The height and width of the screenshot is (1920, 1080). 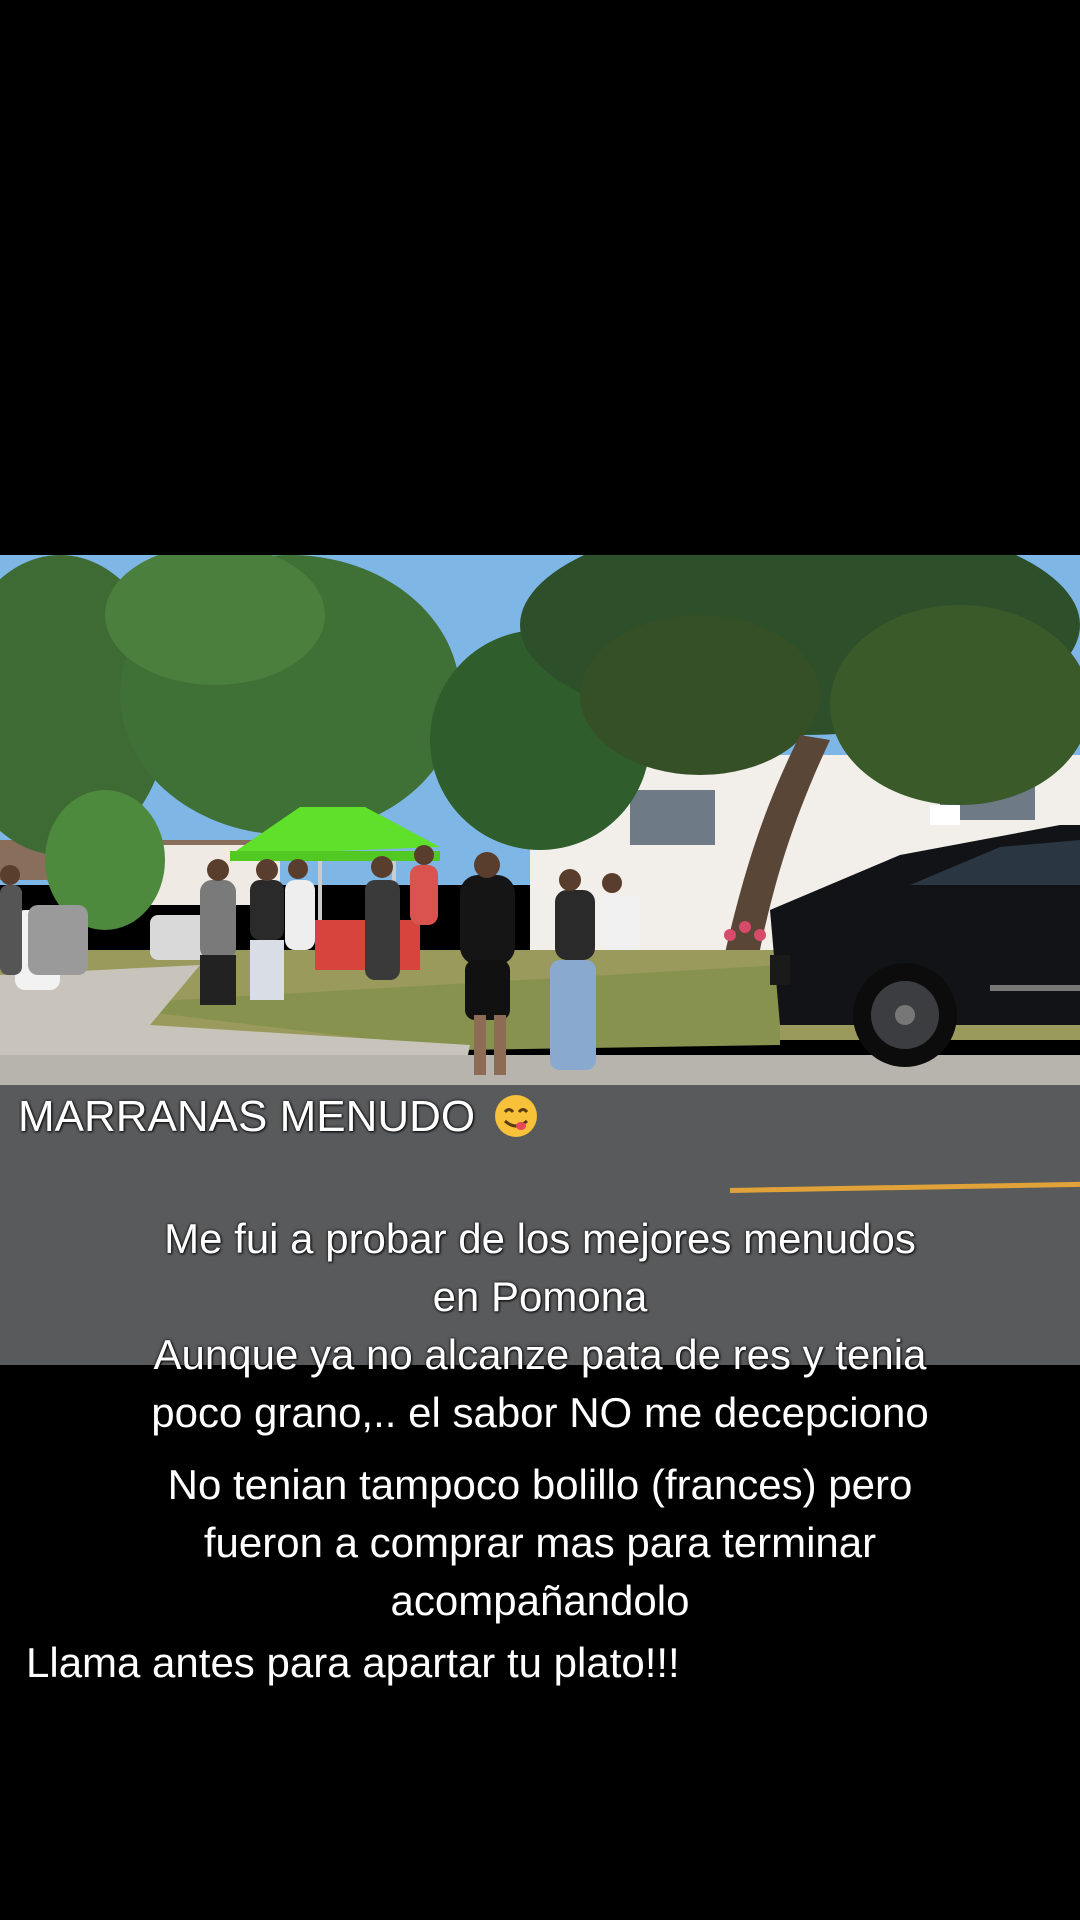 What do you see at coordinates (540, 1412) in the screenshot?
I see `caption-line-4: poco grano,.. el sabor NO me decepciono` at bounding box center [540, 1412].